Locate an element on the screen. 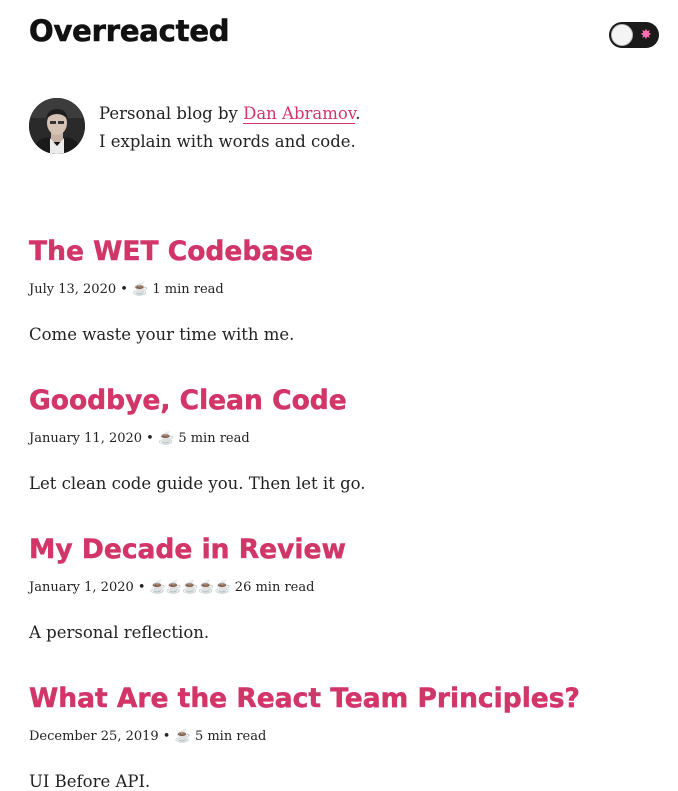 Image resolution: width=678 pixels, height=791 pixels. post-spoiler: Come waste your time with me. is located at coordinates (162, 334).